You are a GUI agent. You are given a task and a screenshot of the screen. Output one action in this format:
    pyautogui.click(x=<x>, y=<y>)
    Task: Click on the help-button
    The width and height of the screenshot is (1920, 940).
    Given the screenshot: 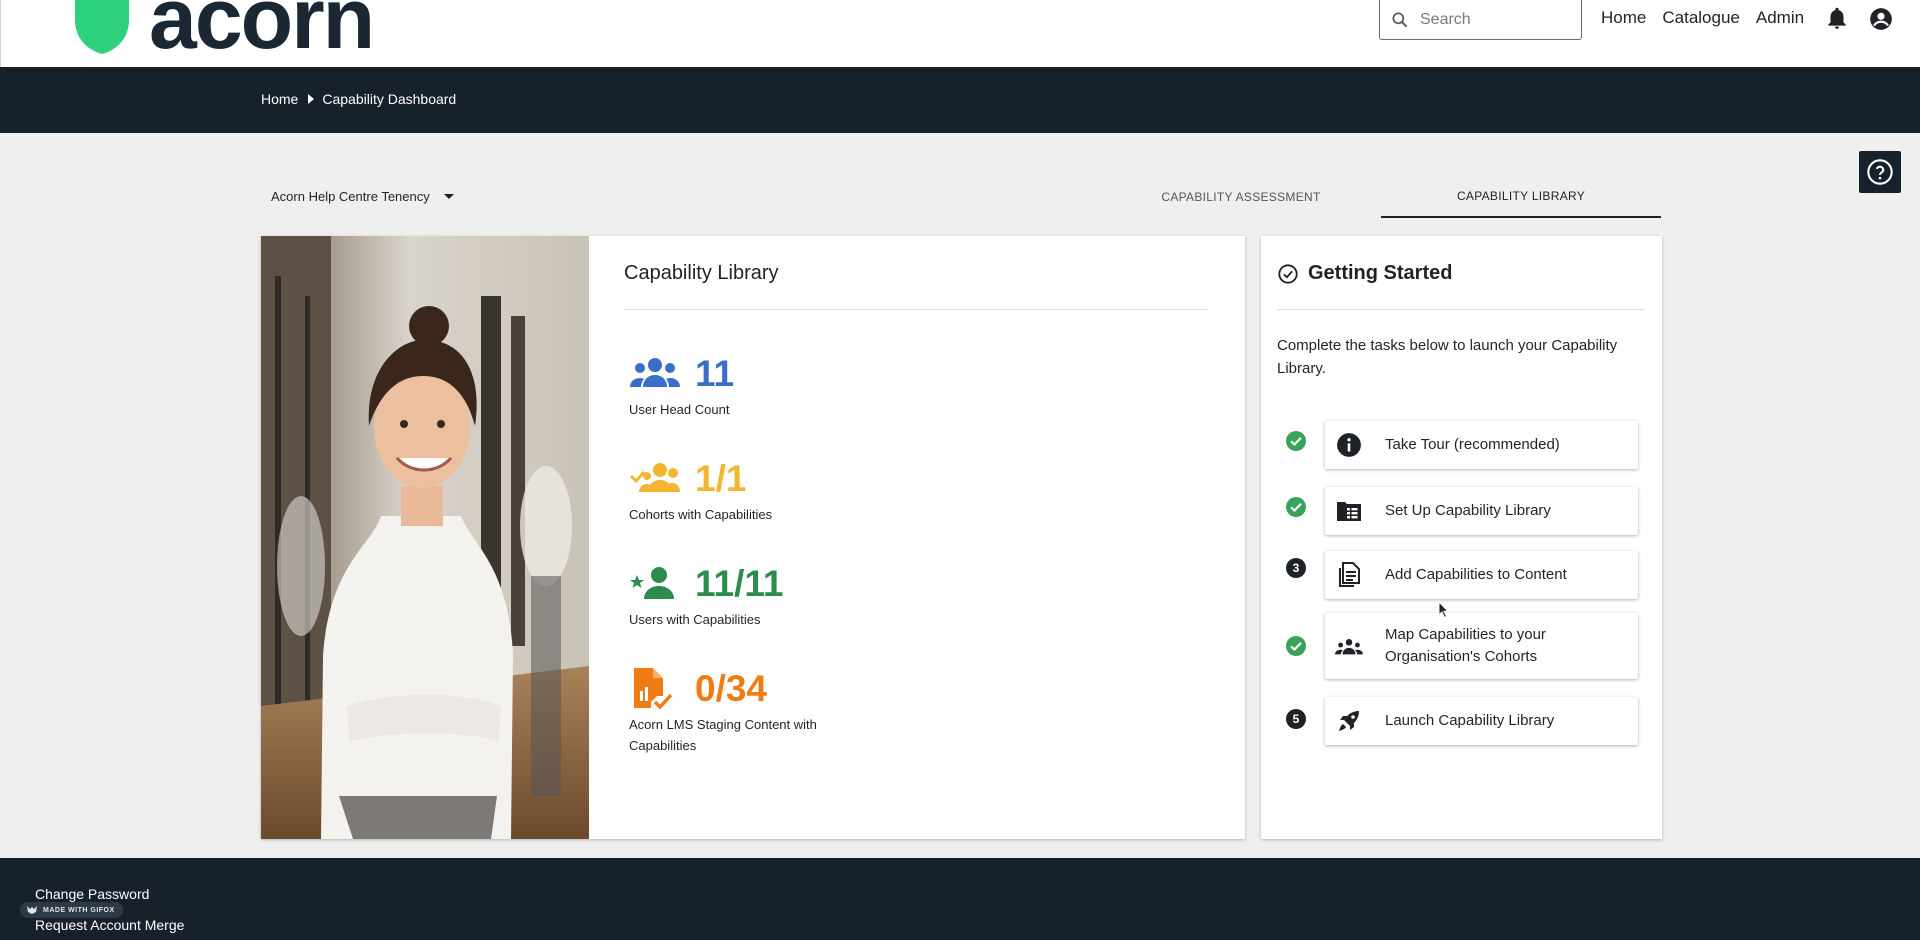 What is the action you would take?
    pyautogui.click(x=1880, y=172)
    